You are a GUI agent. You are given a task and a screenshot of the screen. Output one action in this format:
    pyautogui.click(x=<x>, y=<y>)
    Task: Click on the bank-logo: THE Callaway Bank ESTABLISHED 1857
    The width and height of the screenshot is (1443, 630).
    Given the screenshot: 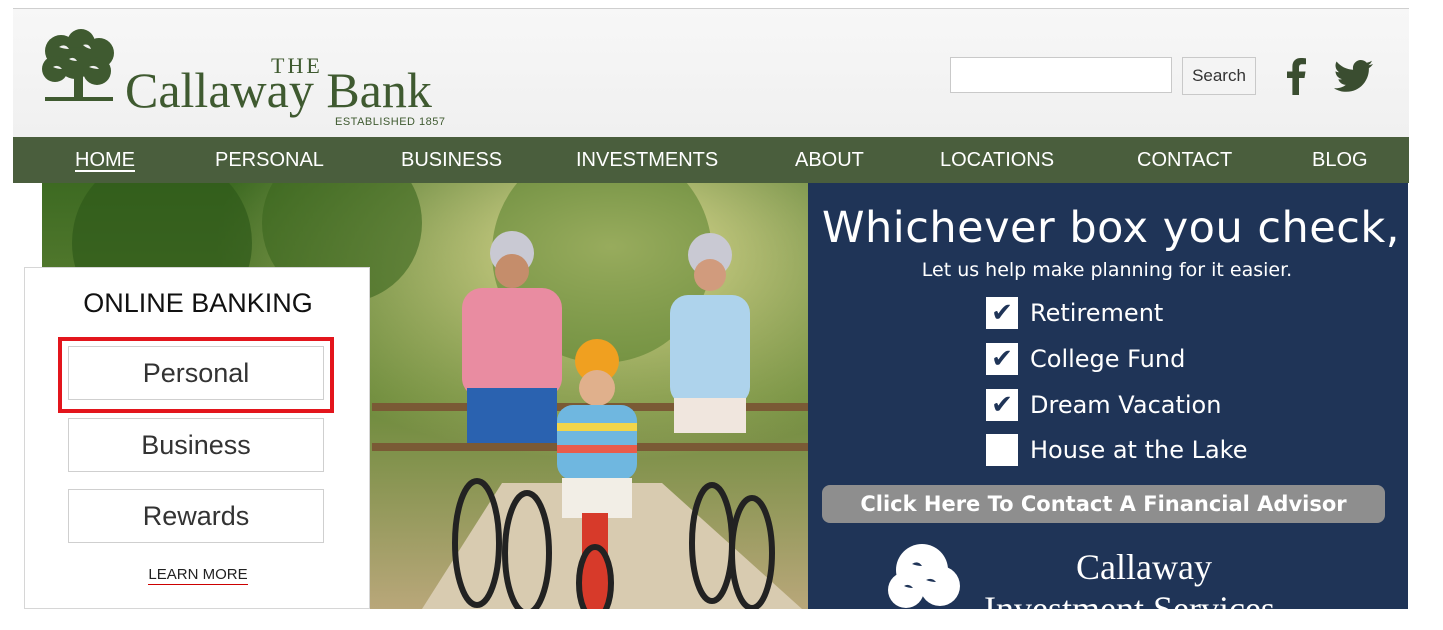 What is the action you would take?
    pyautogui.click(x=242, y=78)
    